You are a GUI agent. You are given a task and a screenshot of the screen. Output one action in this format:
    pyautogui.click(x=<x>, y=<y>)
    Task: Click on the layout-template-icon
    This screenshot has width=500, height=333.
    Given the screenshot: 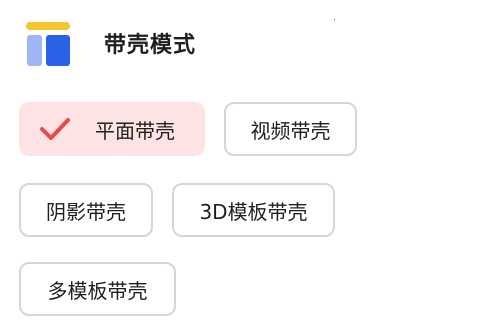 What is the action you would take?
    pyautogui.click(x=48, y=43)
    